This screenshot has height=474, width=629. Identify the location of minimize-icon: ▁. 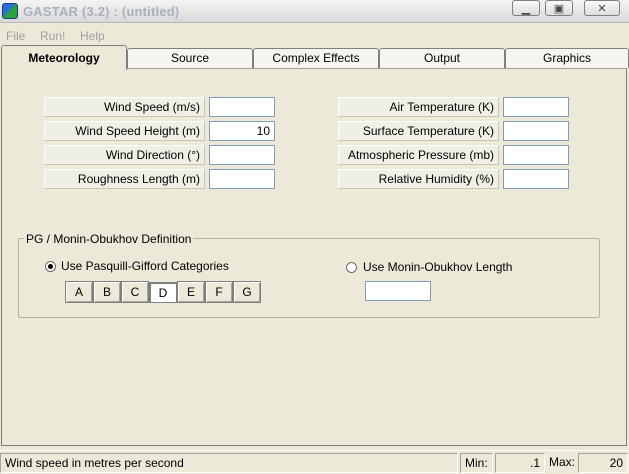
(526, 8).